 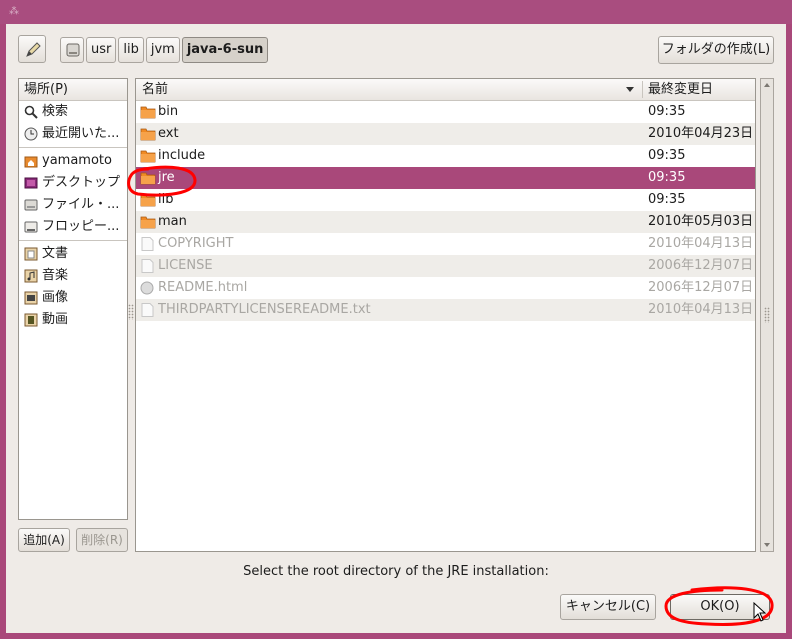 I want to click on remove-bookmark-button: 削除(R), so click(x=102, y=540).